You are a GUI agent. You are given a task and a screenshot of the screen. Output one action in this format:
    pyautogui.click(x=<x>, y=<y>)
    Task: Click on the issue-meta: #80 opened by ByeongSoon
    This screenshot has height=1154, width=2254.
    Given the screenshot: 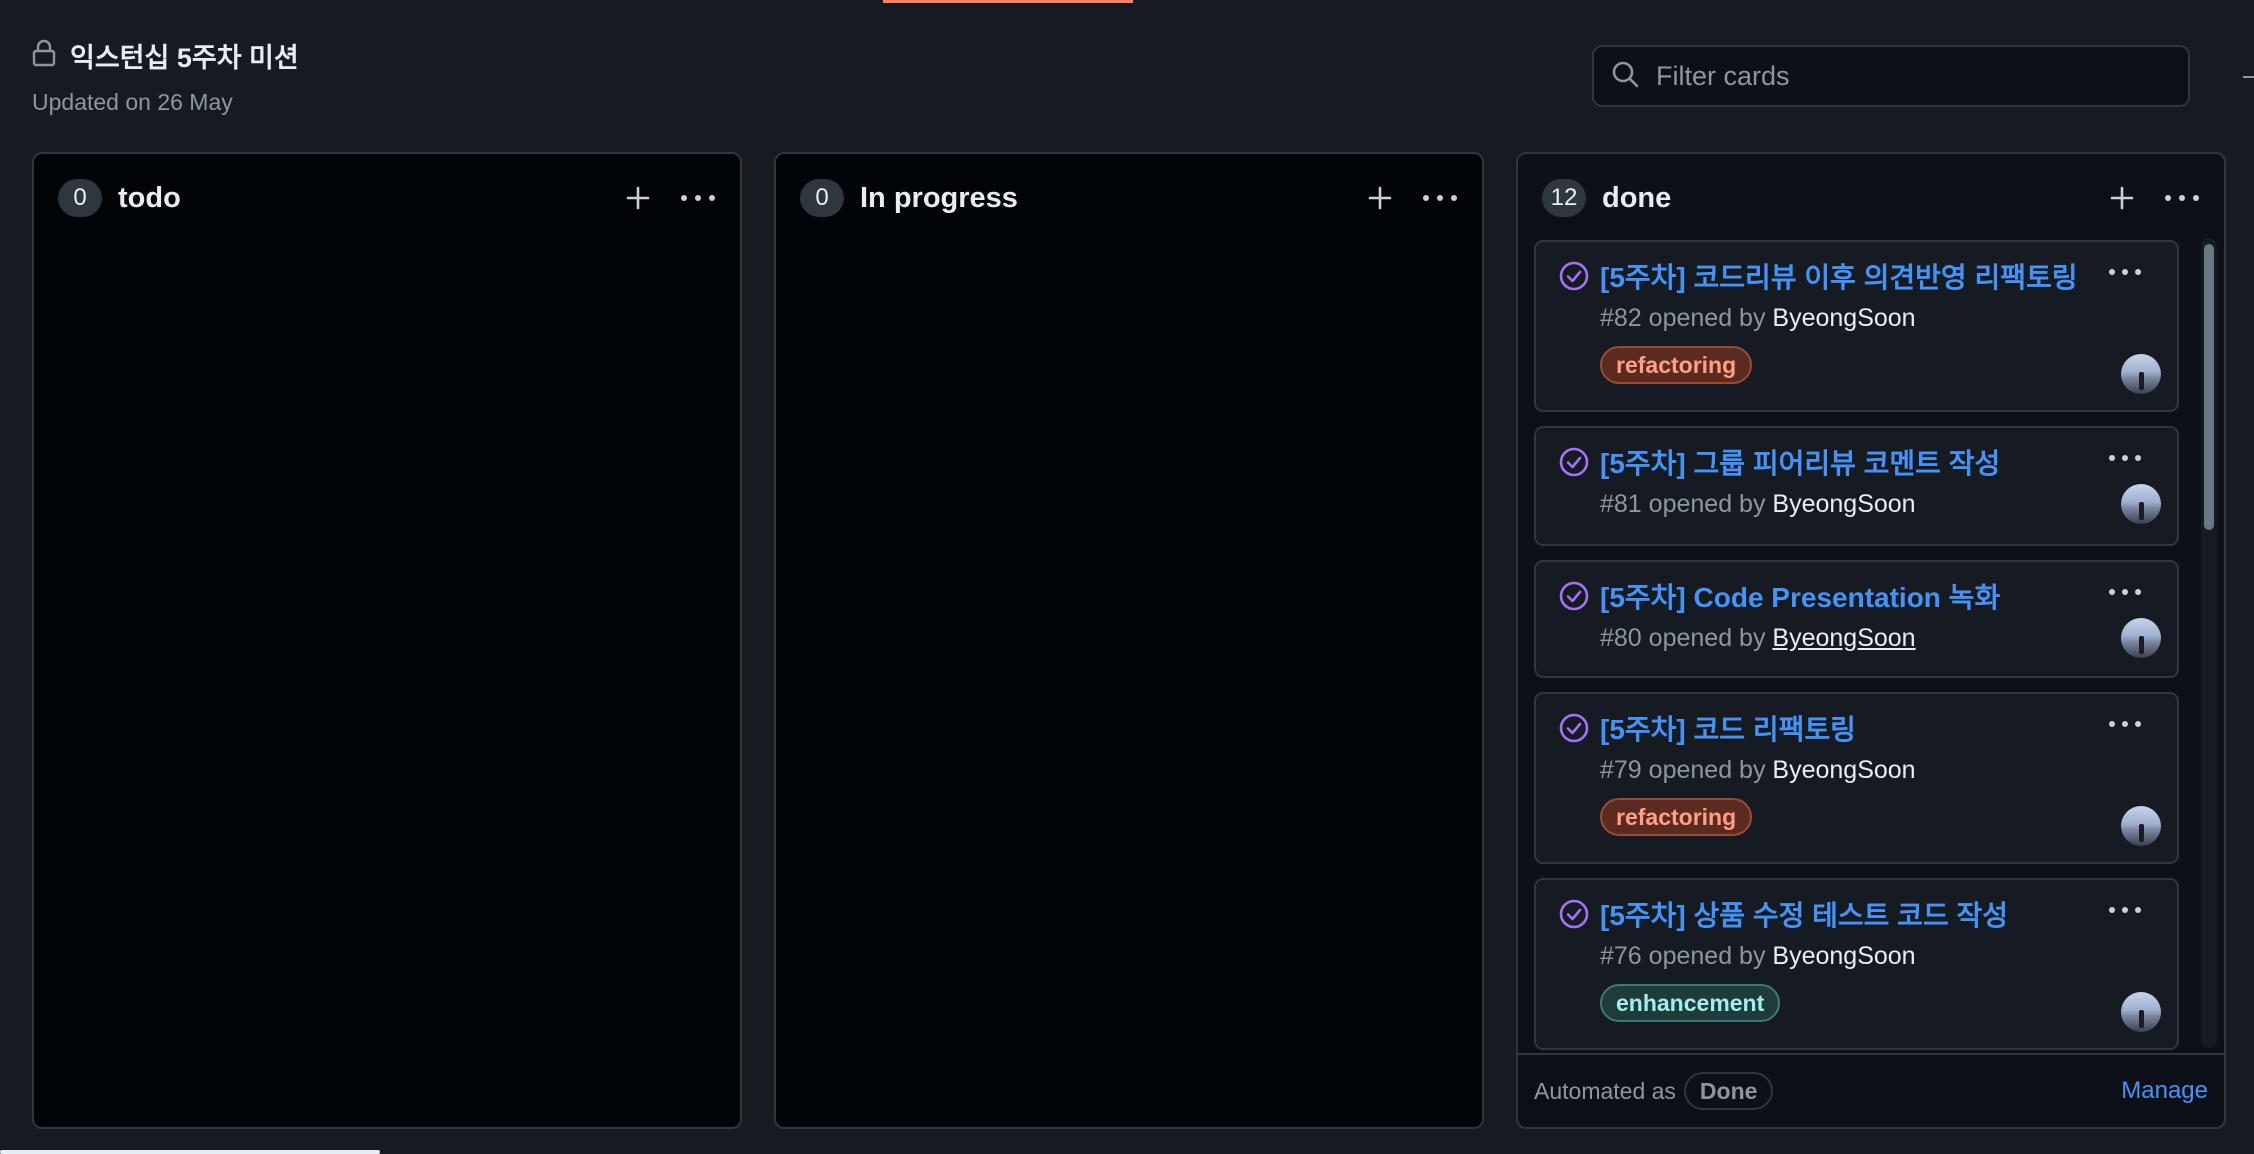 What is the action you would take?
    pyautogui.click(x=1758, y=638)
    